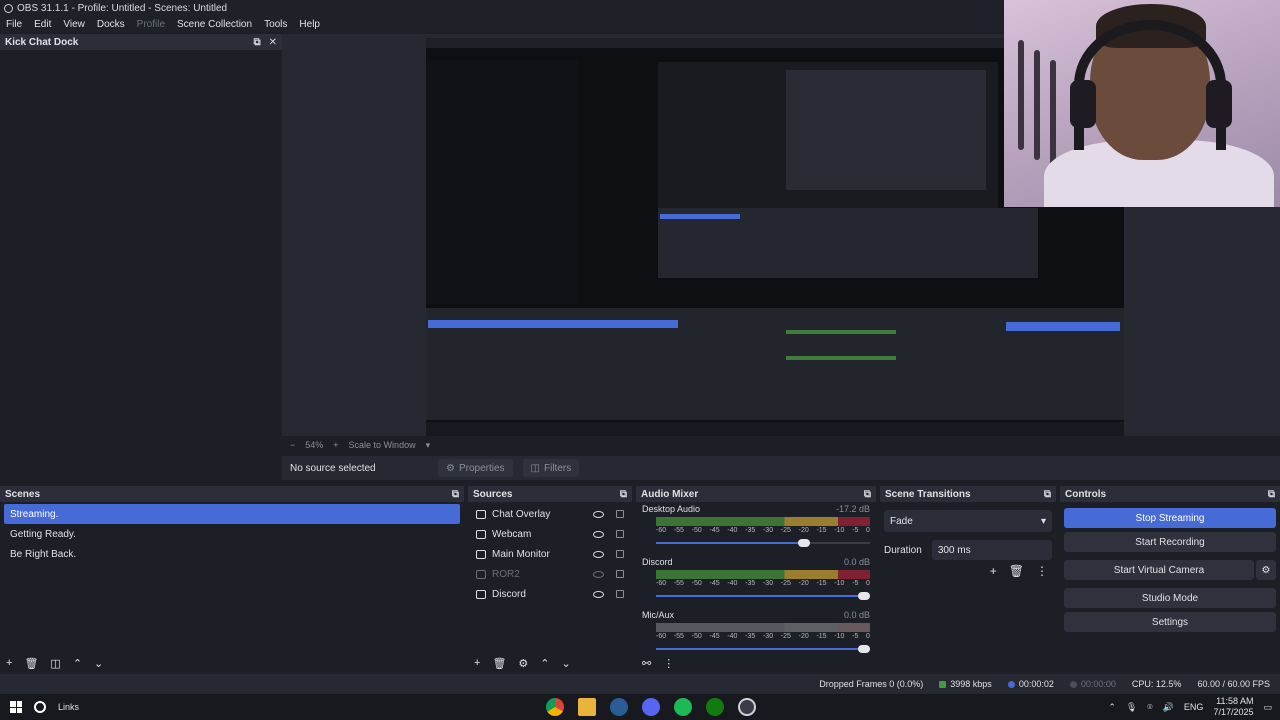 Image resolution: width=1280 pixels, height=720 pixels. Describe the element at coordinates (747, 707) in the screenshot. I see `obs-icon` at that location.